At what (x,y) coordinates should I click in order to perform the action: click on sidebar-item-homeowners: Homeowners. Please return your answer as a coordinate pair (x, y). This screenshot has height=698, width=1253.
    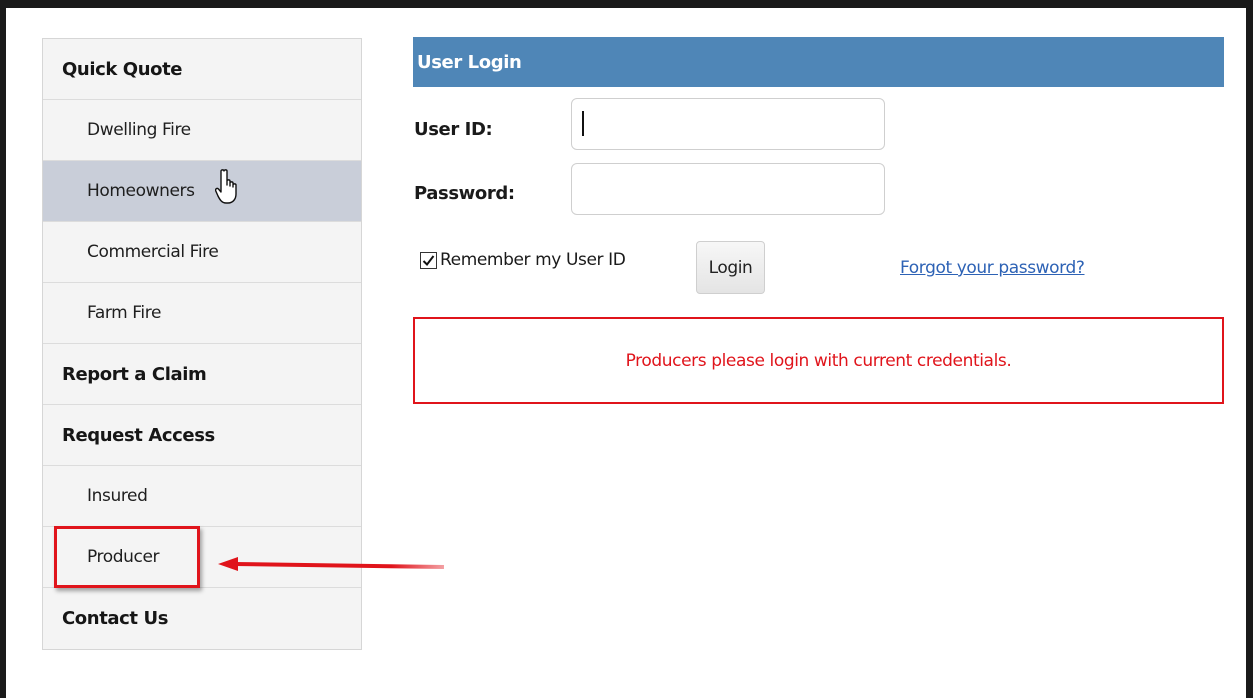
    Looking at the image, I should click on (202, 191).